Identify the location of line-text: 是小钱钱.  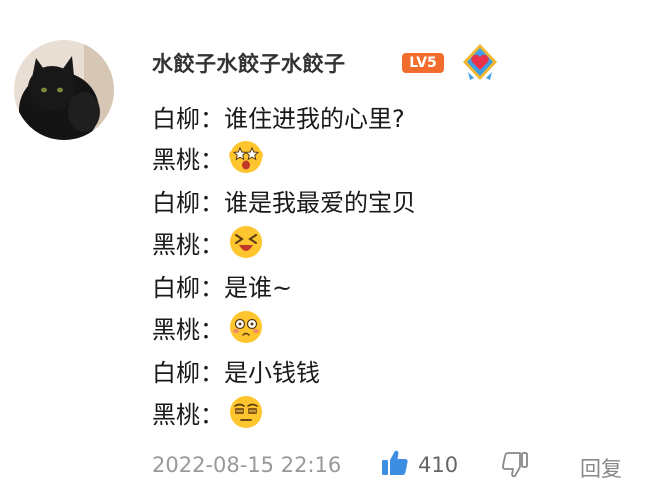
(272, 372).